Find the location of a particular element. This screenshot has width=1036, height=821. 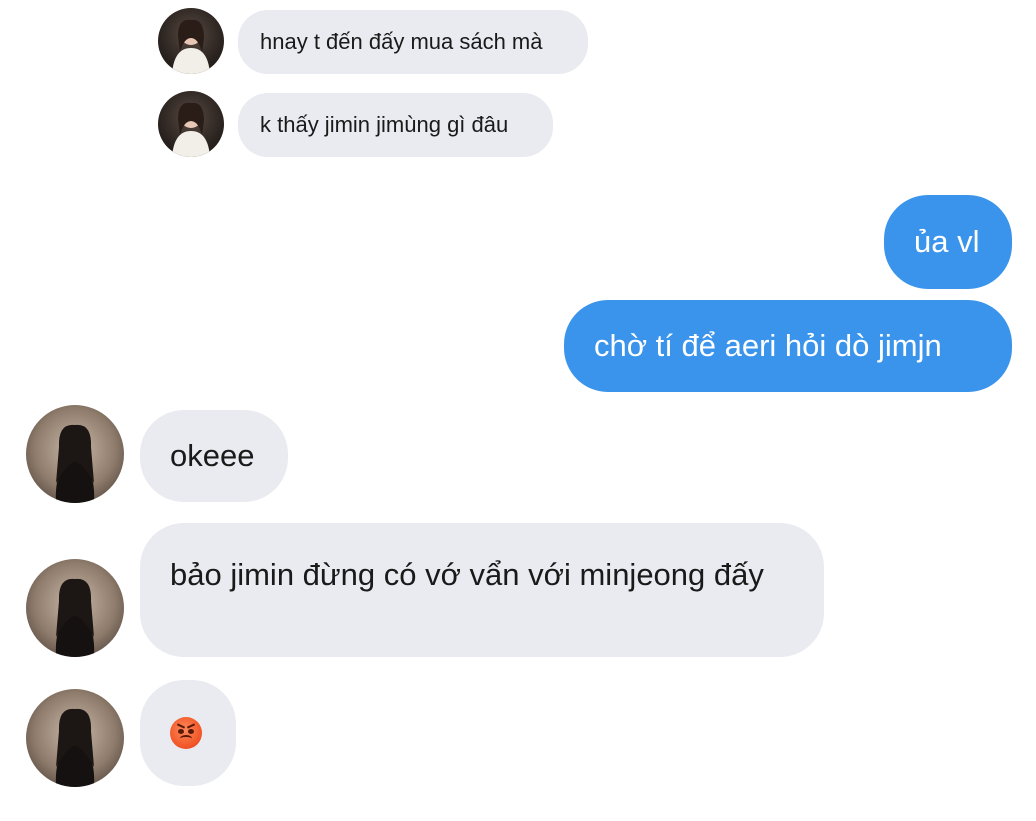

message-bubble: okeee is located at coordinates (214, 456).